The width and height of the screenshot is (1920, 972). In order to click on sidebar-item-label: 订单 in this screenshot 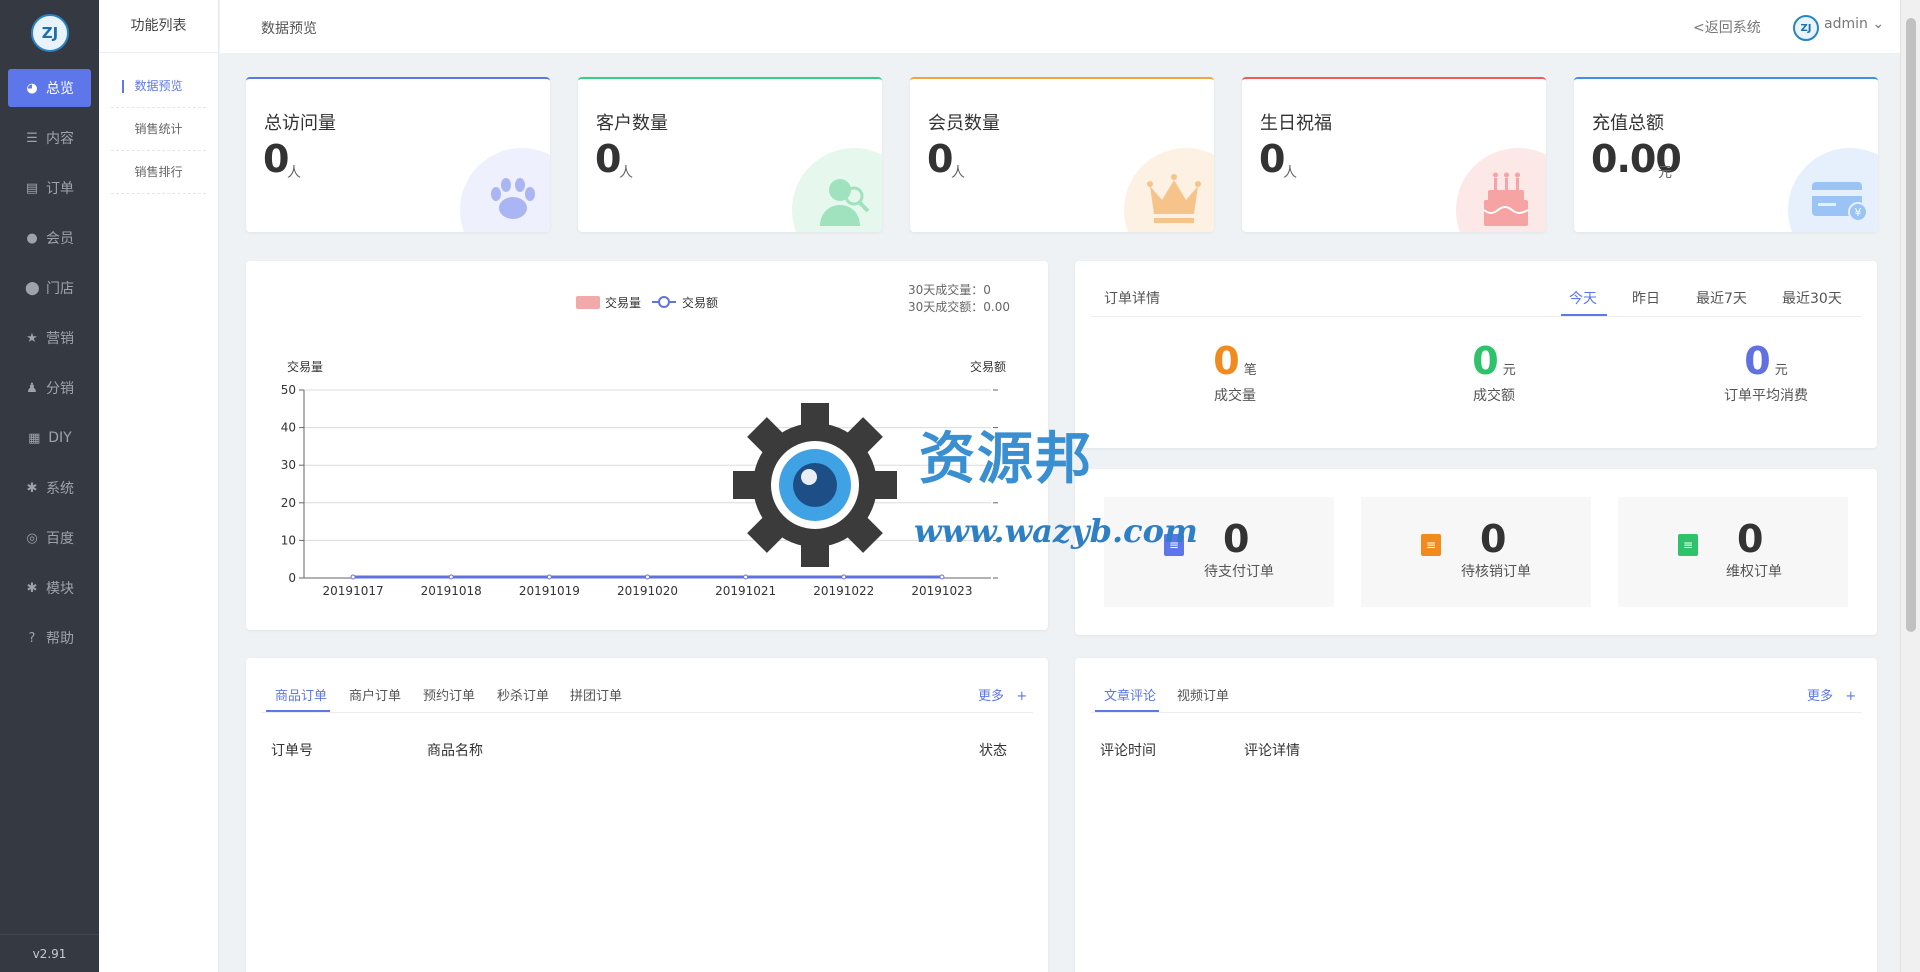, I will do `click(60, 189)`.